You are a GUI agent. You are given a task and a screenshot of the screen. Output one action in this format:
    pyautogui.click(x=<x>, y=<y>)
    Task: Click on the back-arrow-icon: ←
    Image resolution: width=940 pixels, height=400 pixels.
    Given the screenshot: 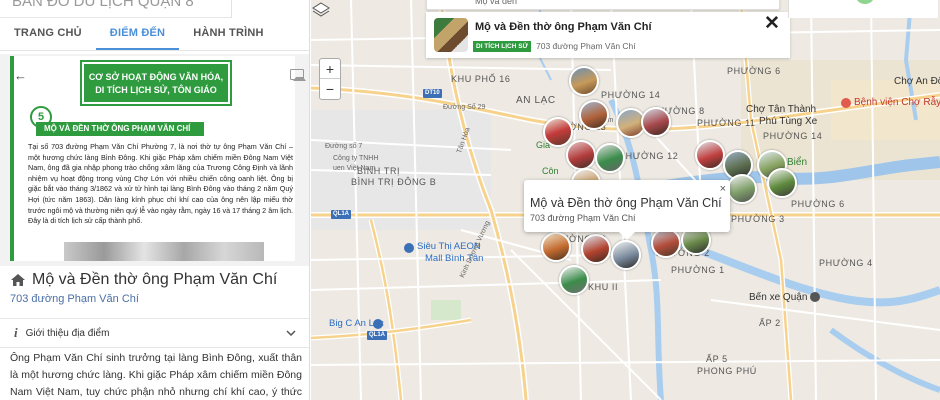 What is the action you would take?
    pyautogui.click(x=20, y=75)
    